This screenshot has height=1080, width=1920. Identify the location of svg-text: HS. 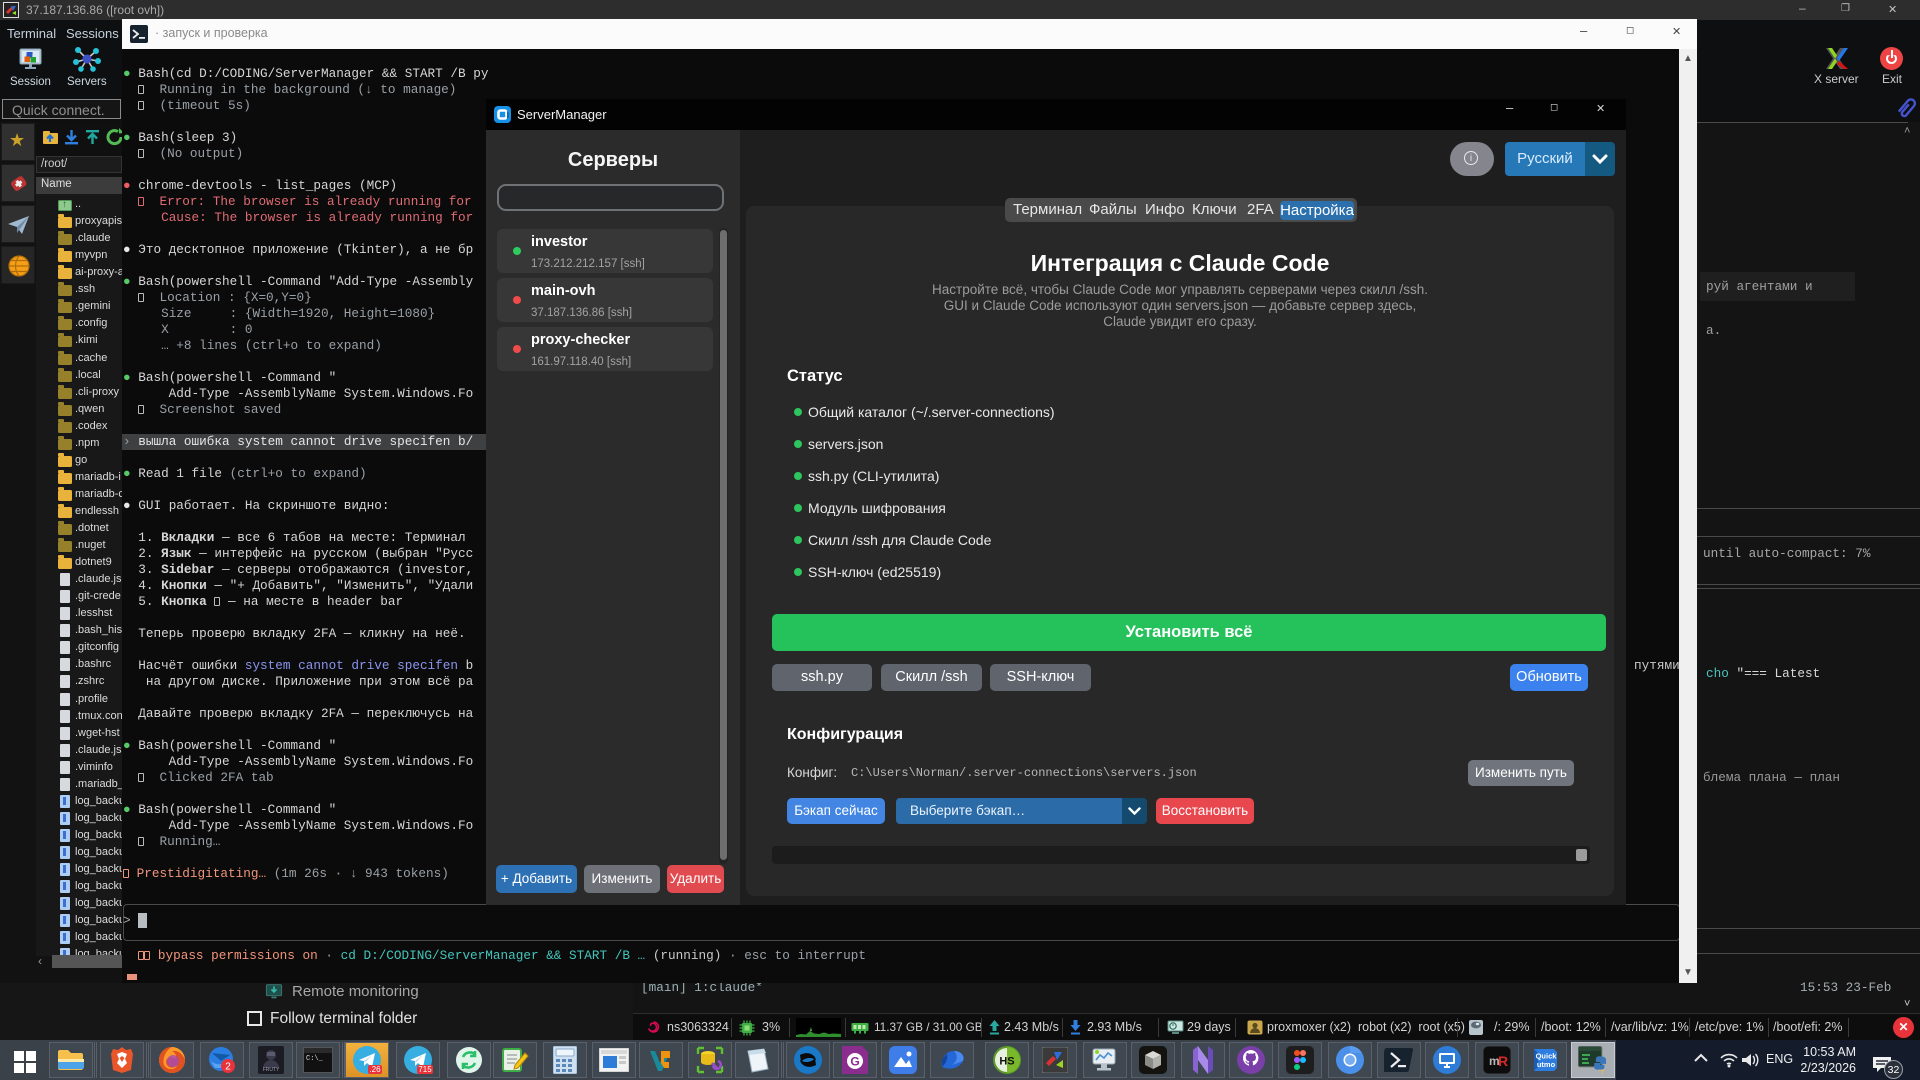
(1006, 1062).